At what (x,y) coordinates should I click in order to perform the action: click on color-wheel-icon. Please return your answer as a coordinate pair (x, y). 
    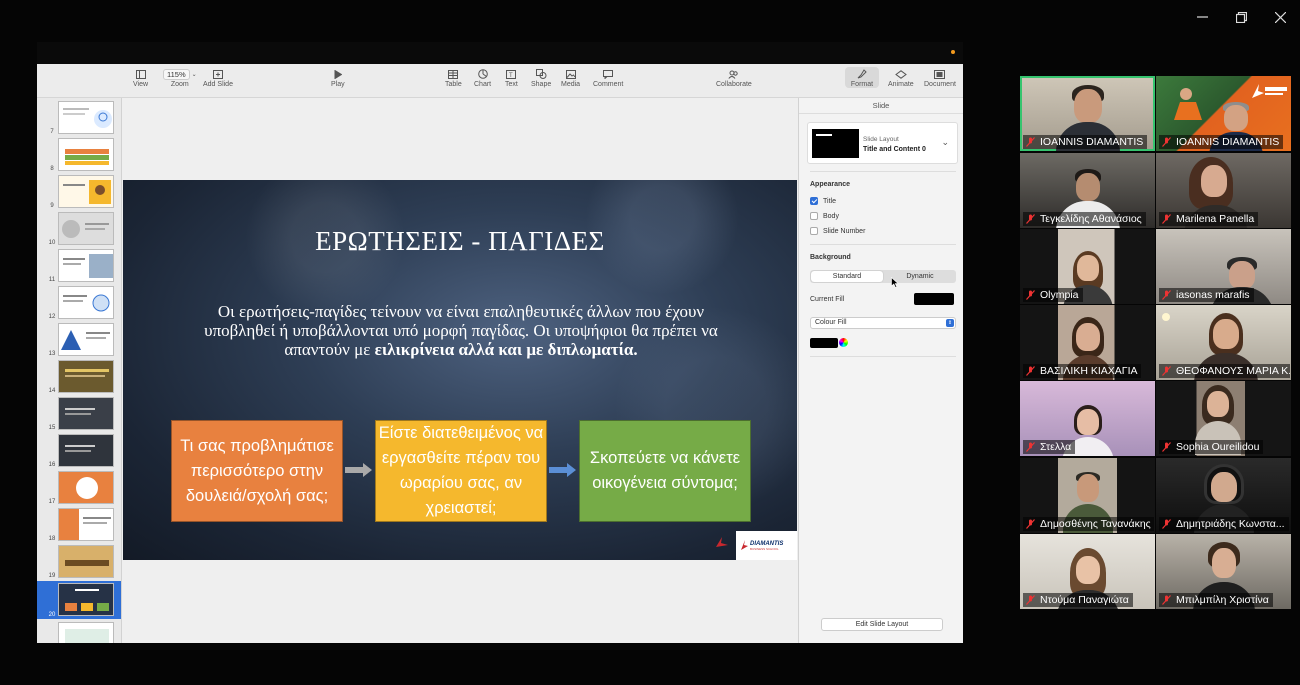
    Looking at the image, I should click on (843, 342).